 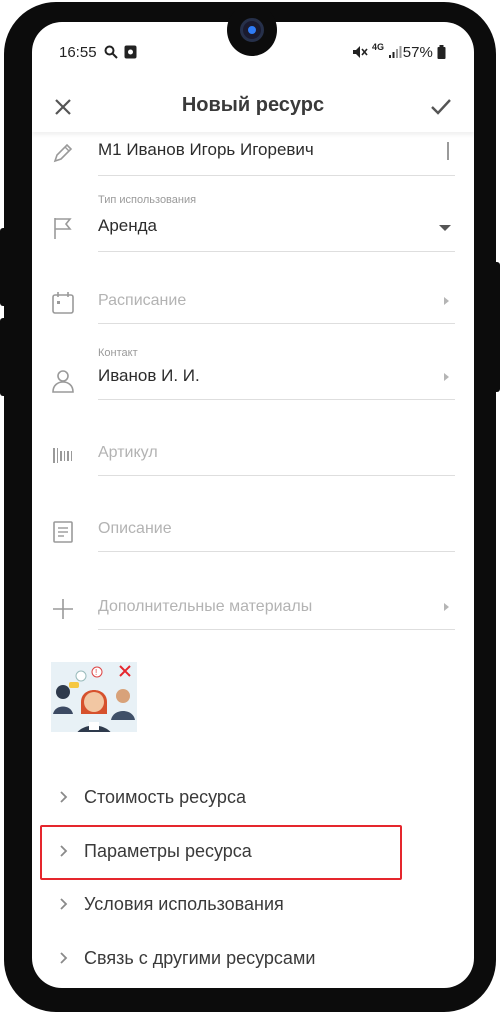 What do you see at coordinates (63, 532) in the screenshot?
I see `document-icon` at bounding box center [63, 532].